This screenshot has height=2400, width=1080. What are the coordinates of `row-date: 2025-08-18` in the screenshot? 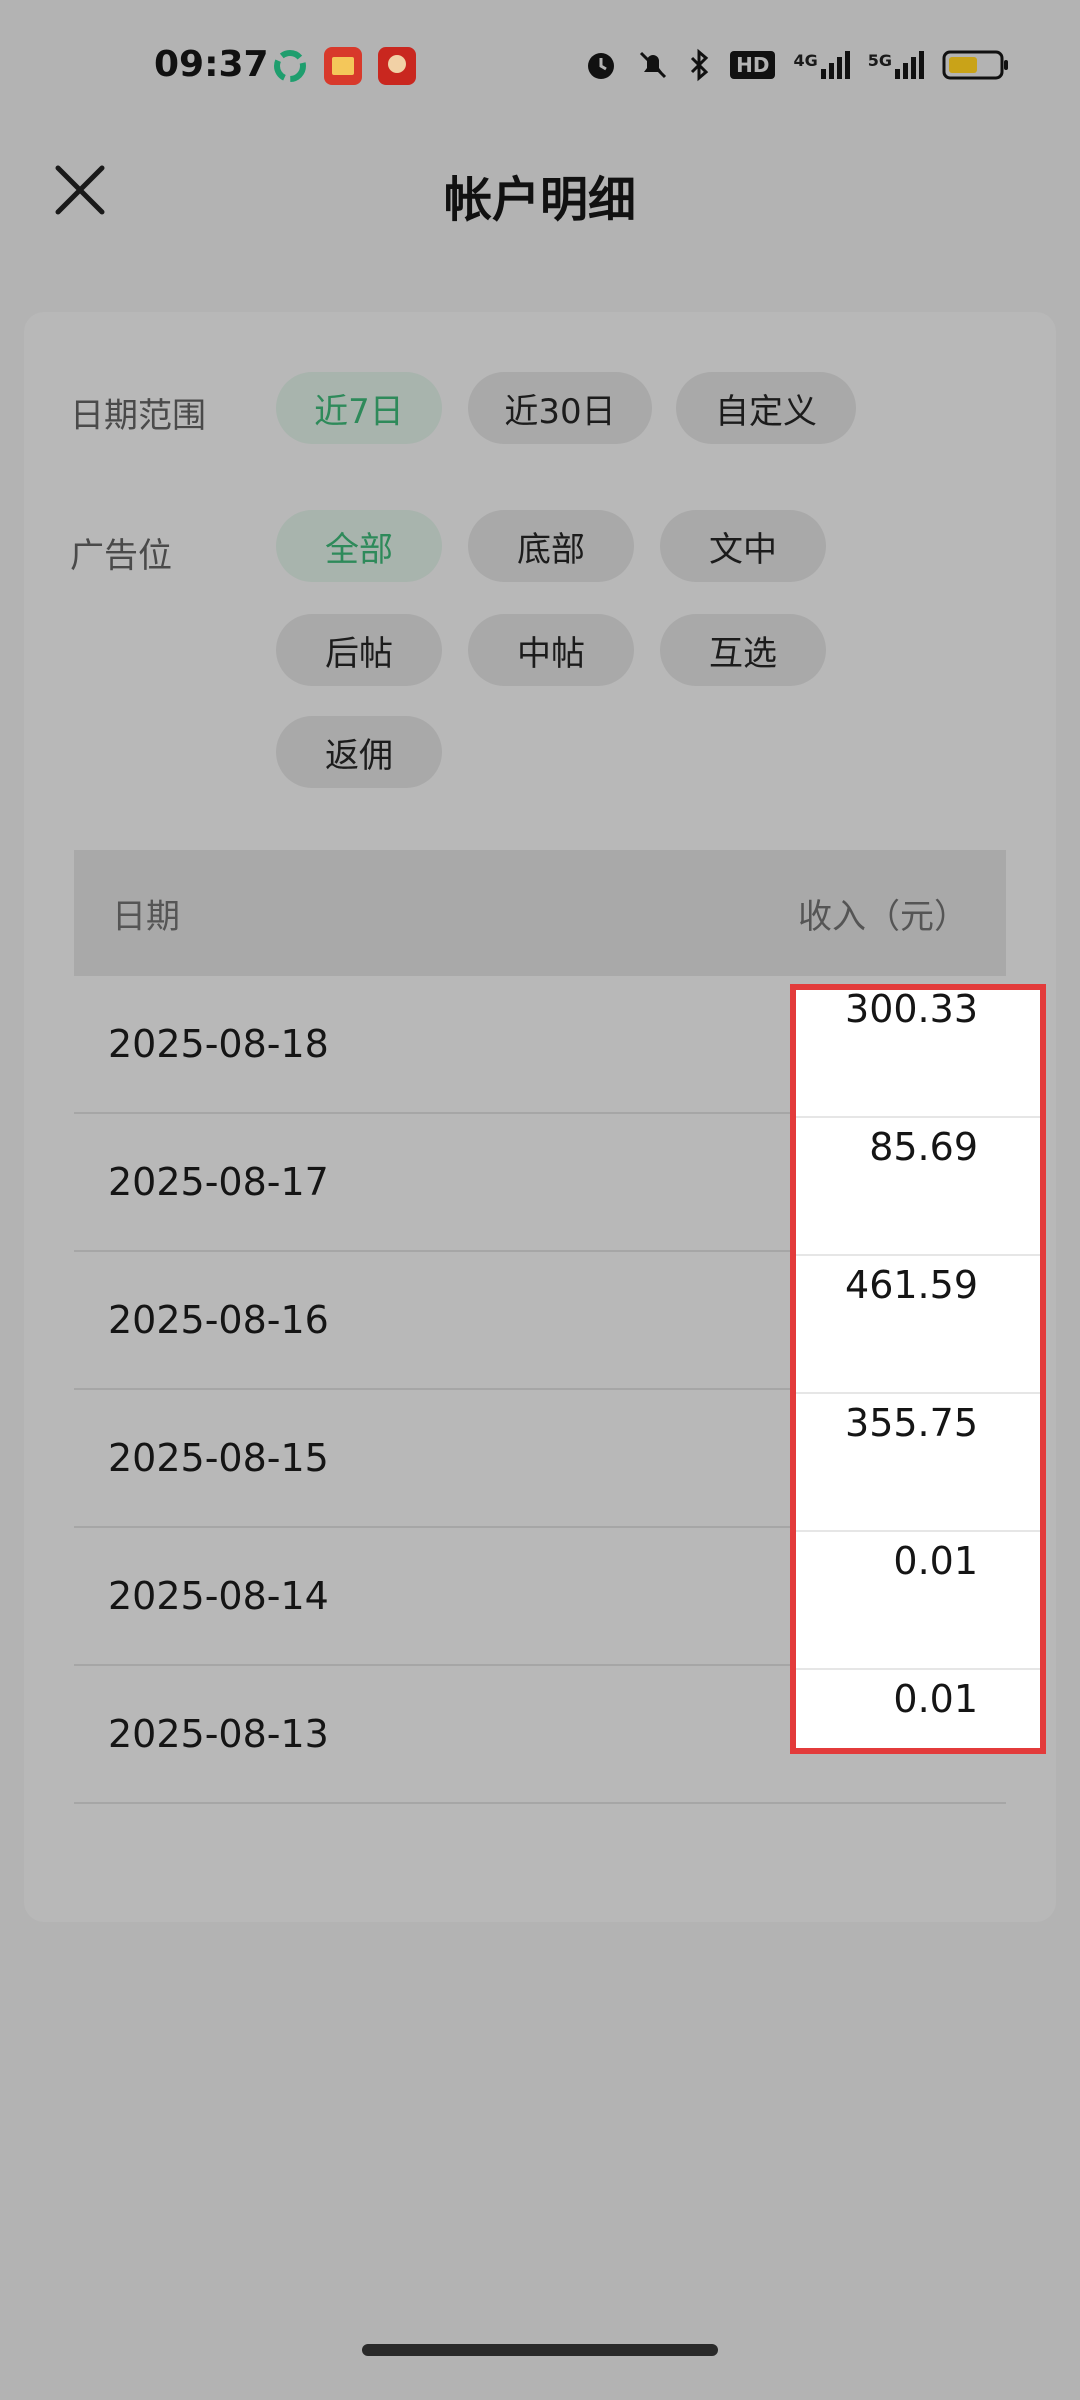 It's located at (218, 1044).